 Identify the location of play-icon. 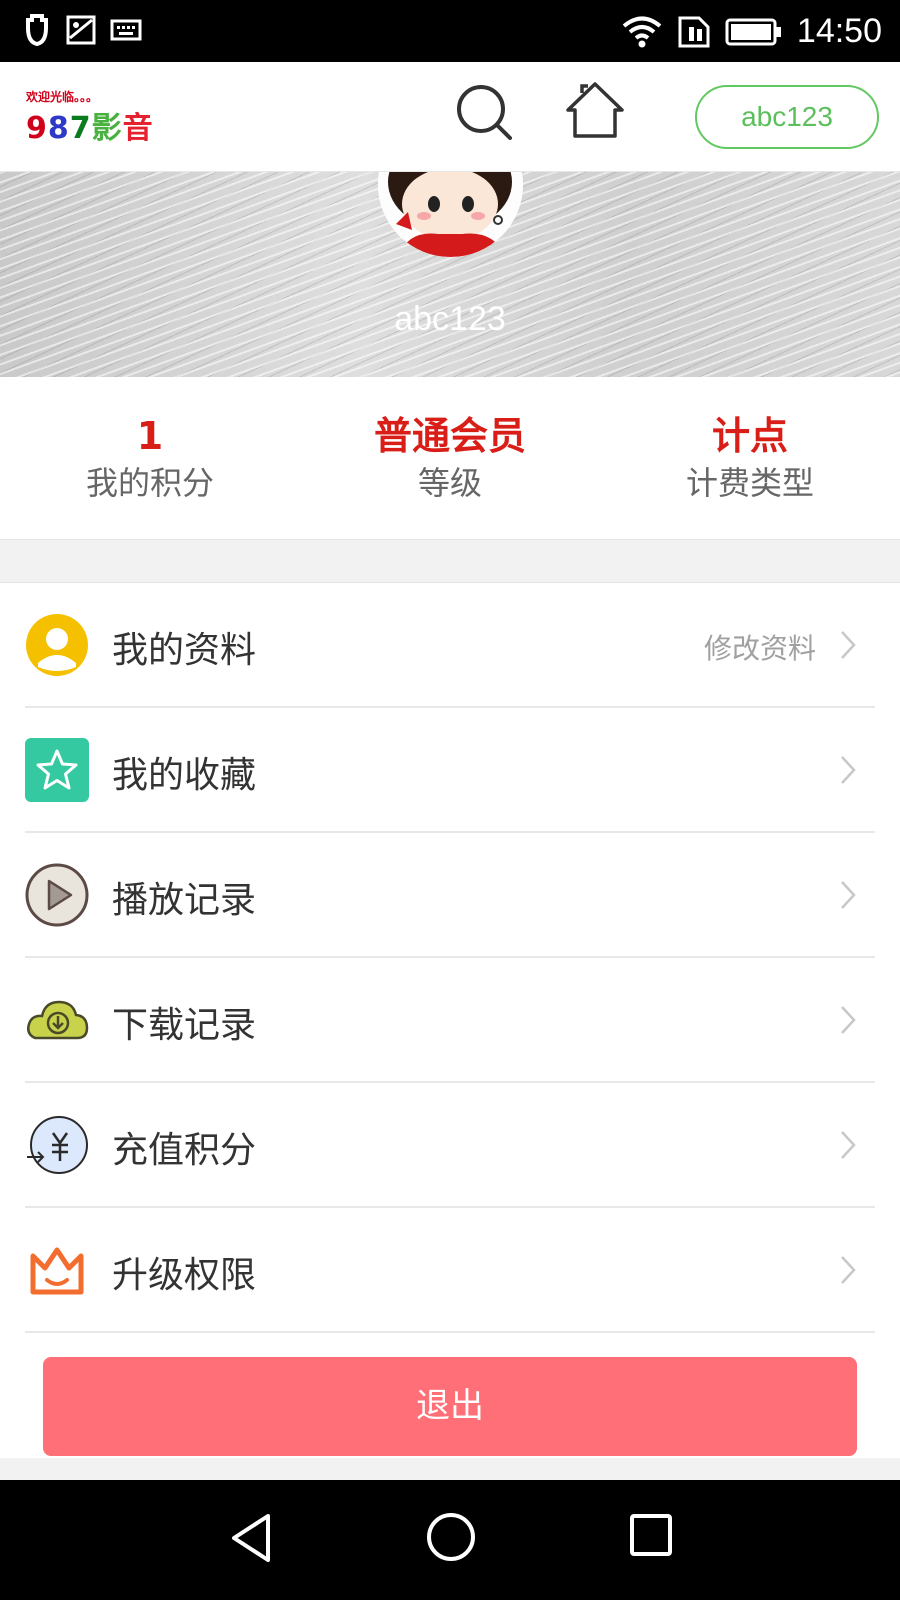
(57, 895).